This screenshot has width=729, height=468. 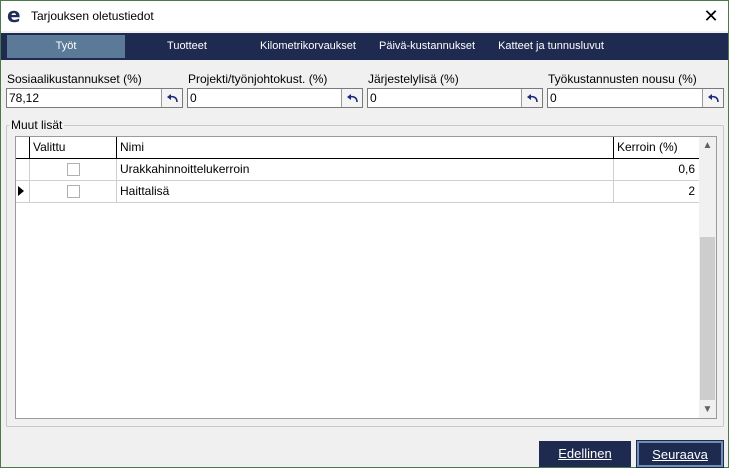 What do you see at coordinates (37, 125) in the screenshot?
I see `muut-lisat-label: Muut lisät` at bounding box center [37, 125].